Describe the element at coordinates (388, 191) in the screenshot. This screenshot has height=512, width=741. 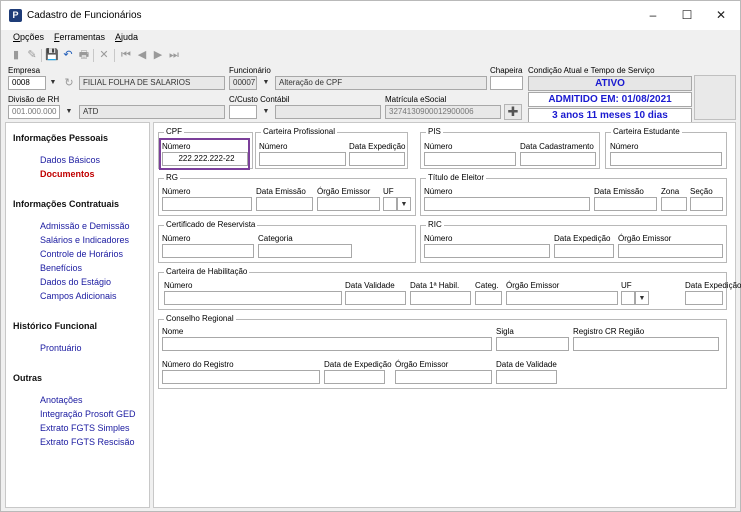
I see `rg-uf-label: UF` at that location.